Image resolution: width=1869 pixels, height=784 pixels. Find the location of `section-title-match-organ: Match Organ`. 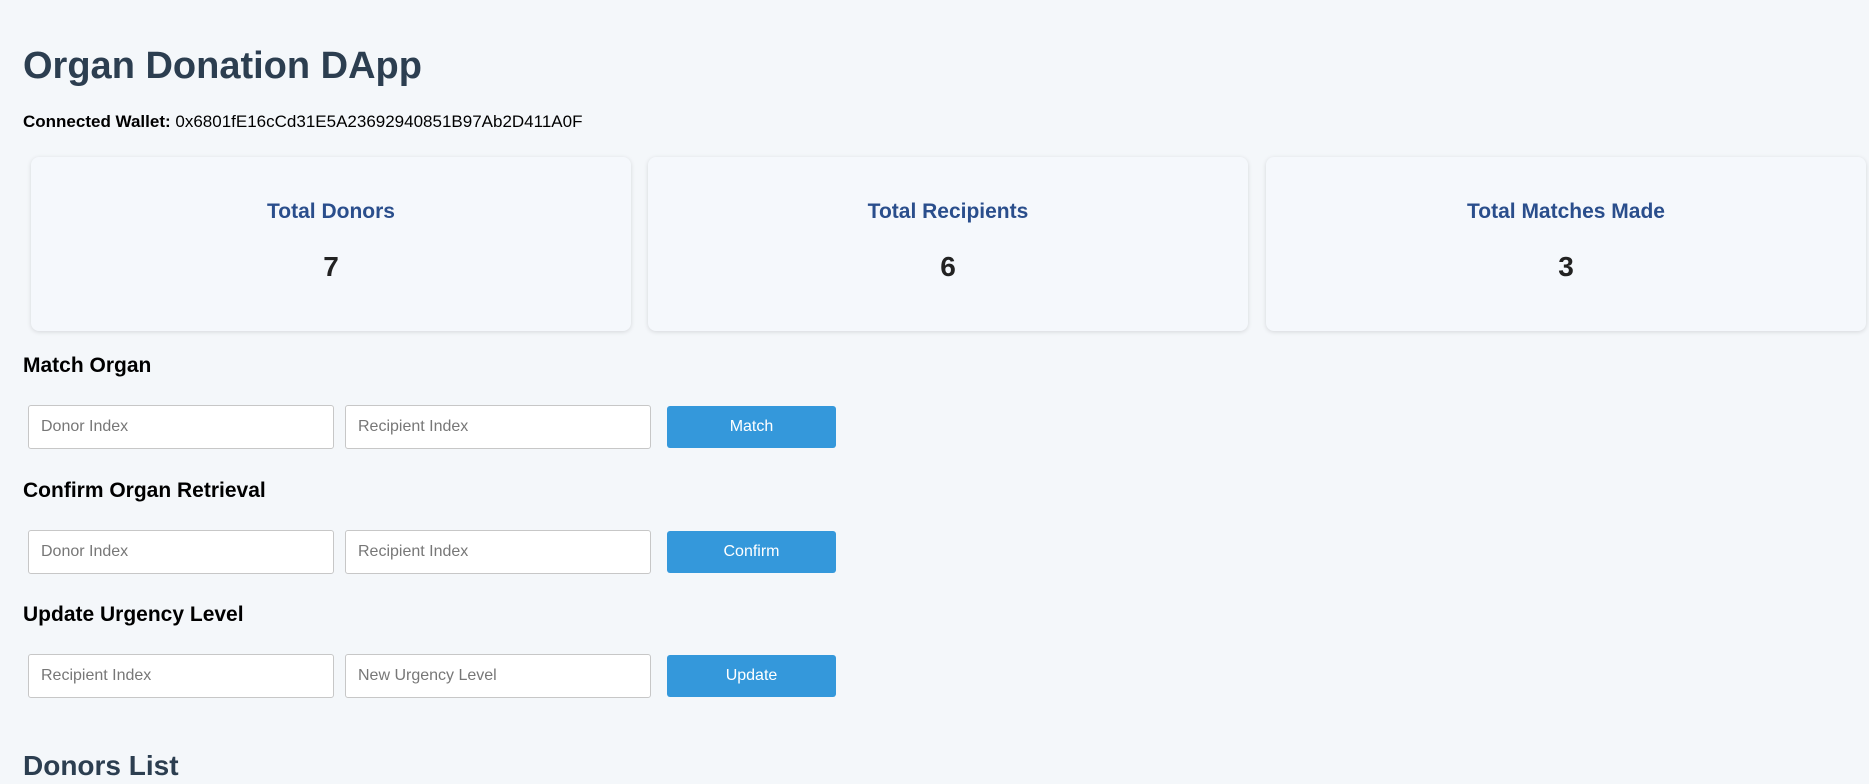

section-title-match-organ: Match Organ is located at coordinates (87, 365).